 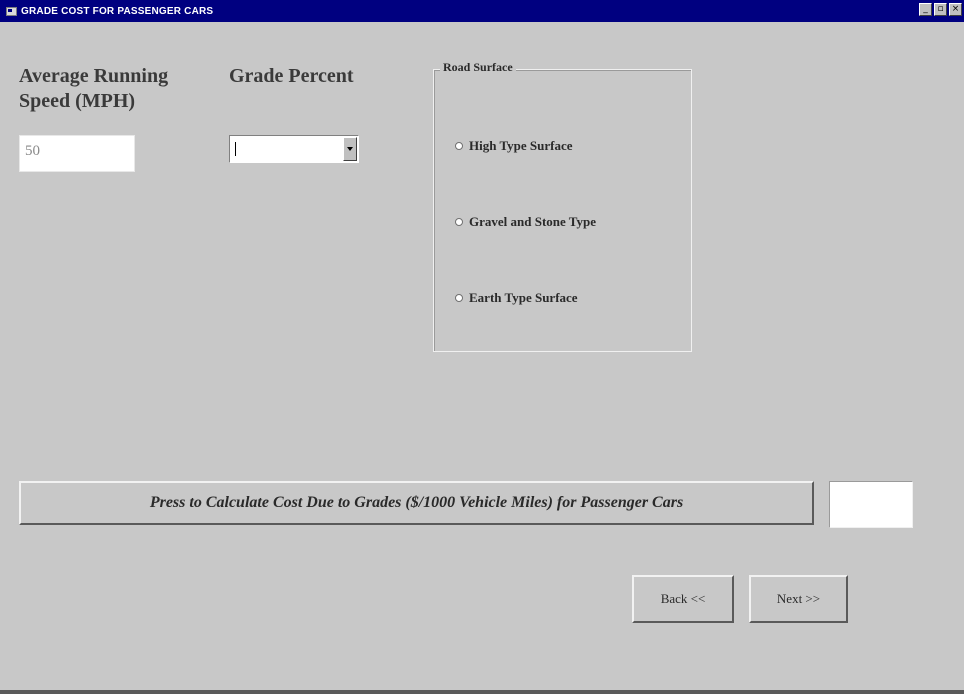 I want to click on radio-label: High Type Surface, so click(x=521, y=145).